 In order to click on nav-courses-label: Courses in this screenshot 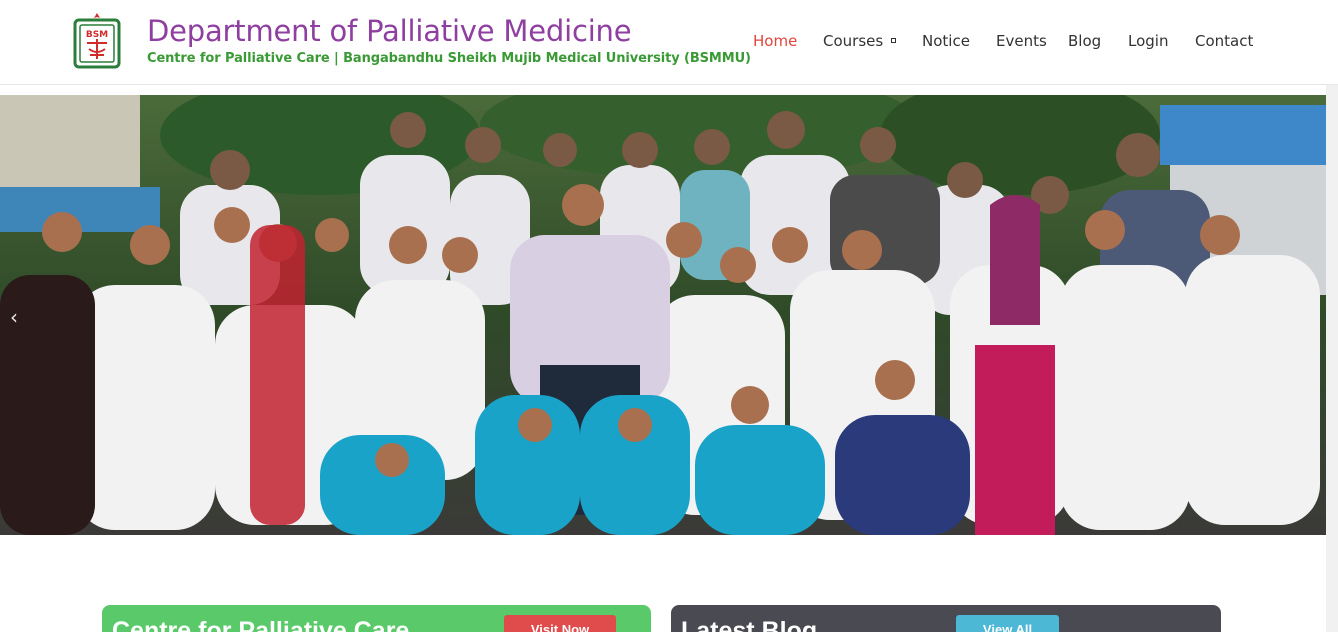, I will do `click(853, 41)`.